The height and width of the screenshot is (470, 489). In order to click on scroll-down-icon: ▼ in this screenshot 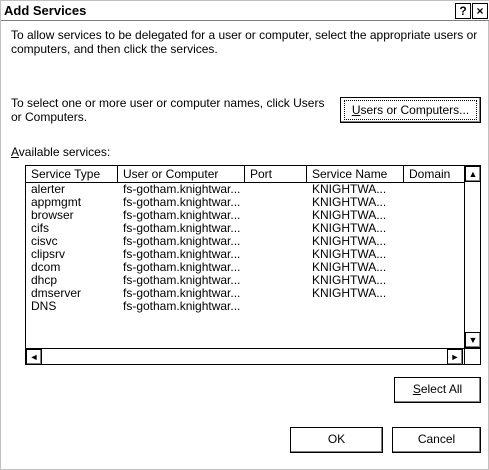, I will do `click(472, 340)`.